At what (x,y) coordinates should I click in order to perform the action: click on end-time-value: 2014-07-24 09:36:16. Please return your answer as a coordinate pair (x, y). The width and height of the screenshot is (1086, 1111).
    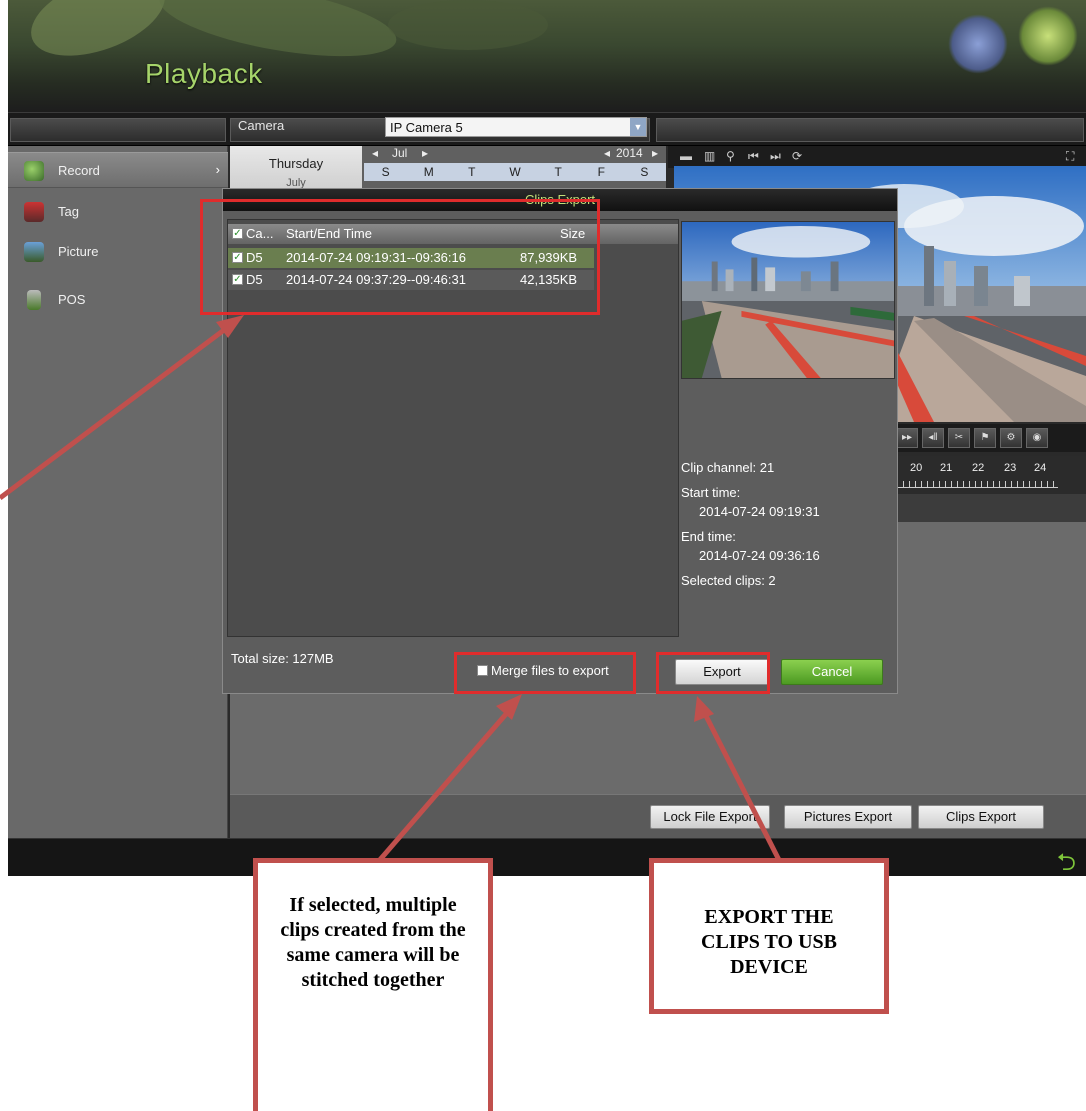
    Looking at the image, I should click on (759, 555).